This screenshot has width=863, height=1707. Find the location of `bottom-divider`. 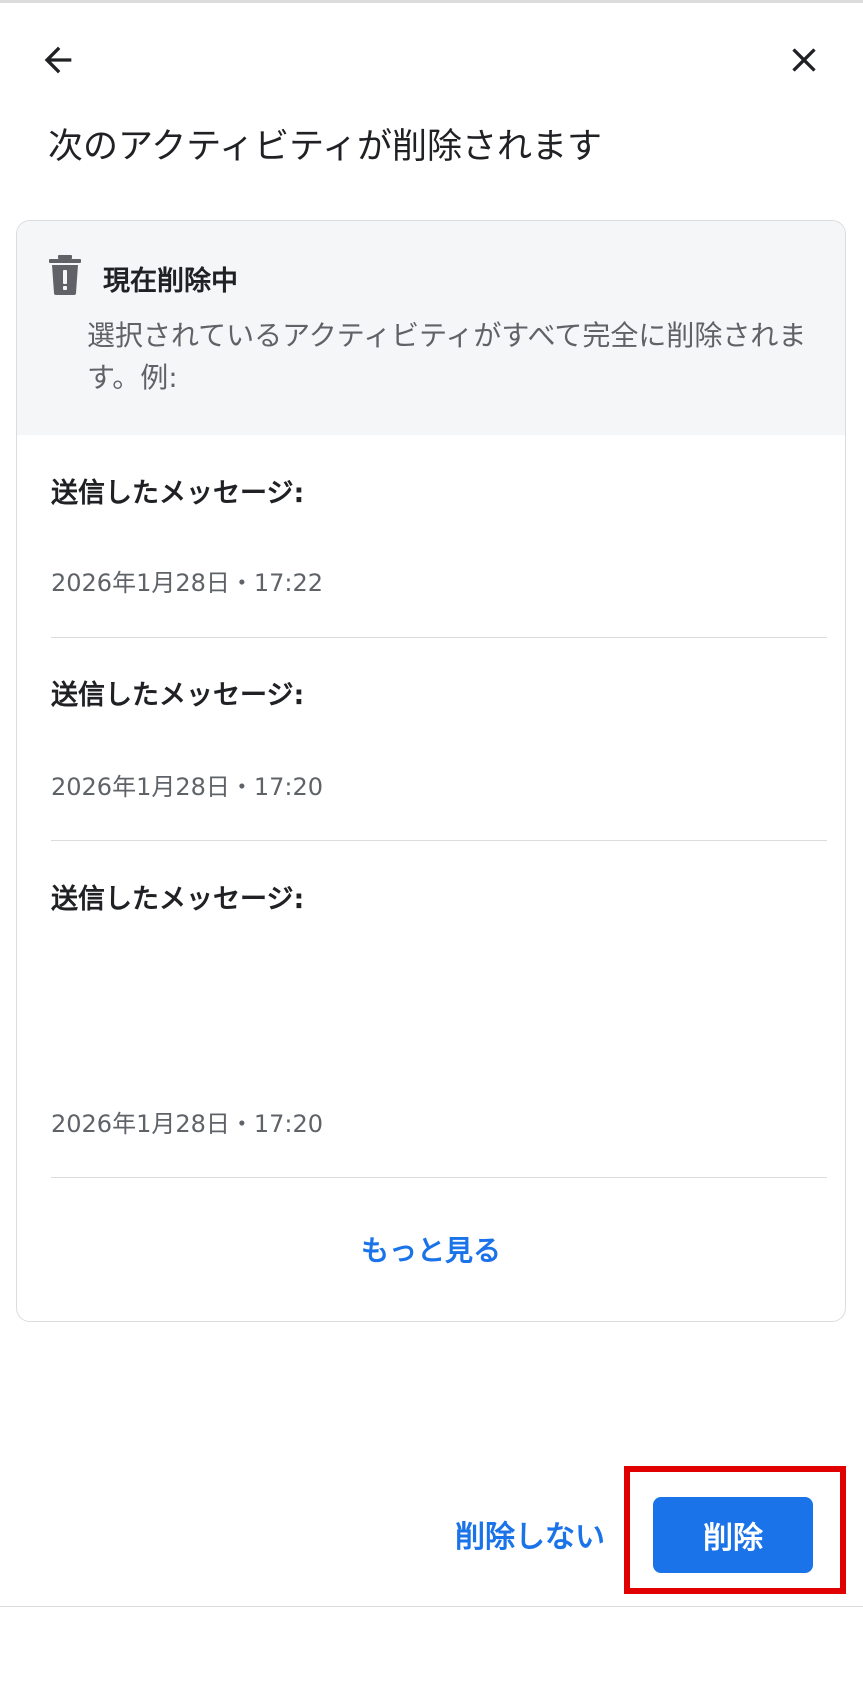

bottom-divider is located at coordinates (431, 1606).